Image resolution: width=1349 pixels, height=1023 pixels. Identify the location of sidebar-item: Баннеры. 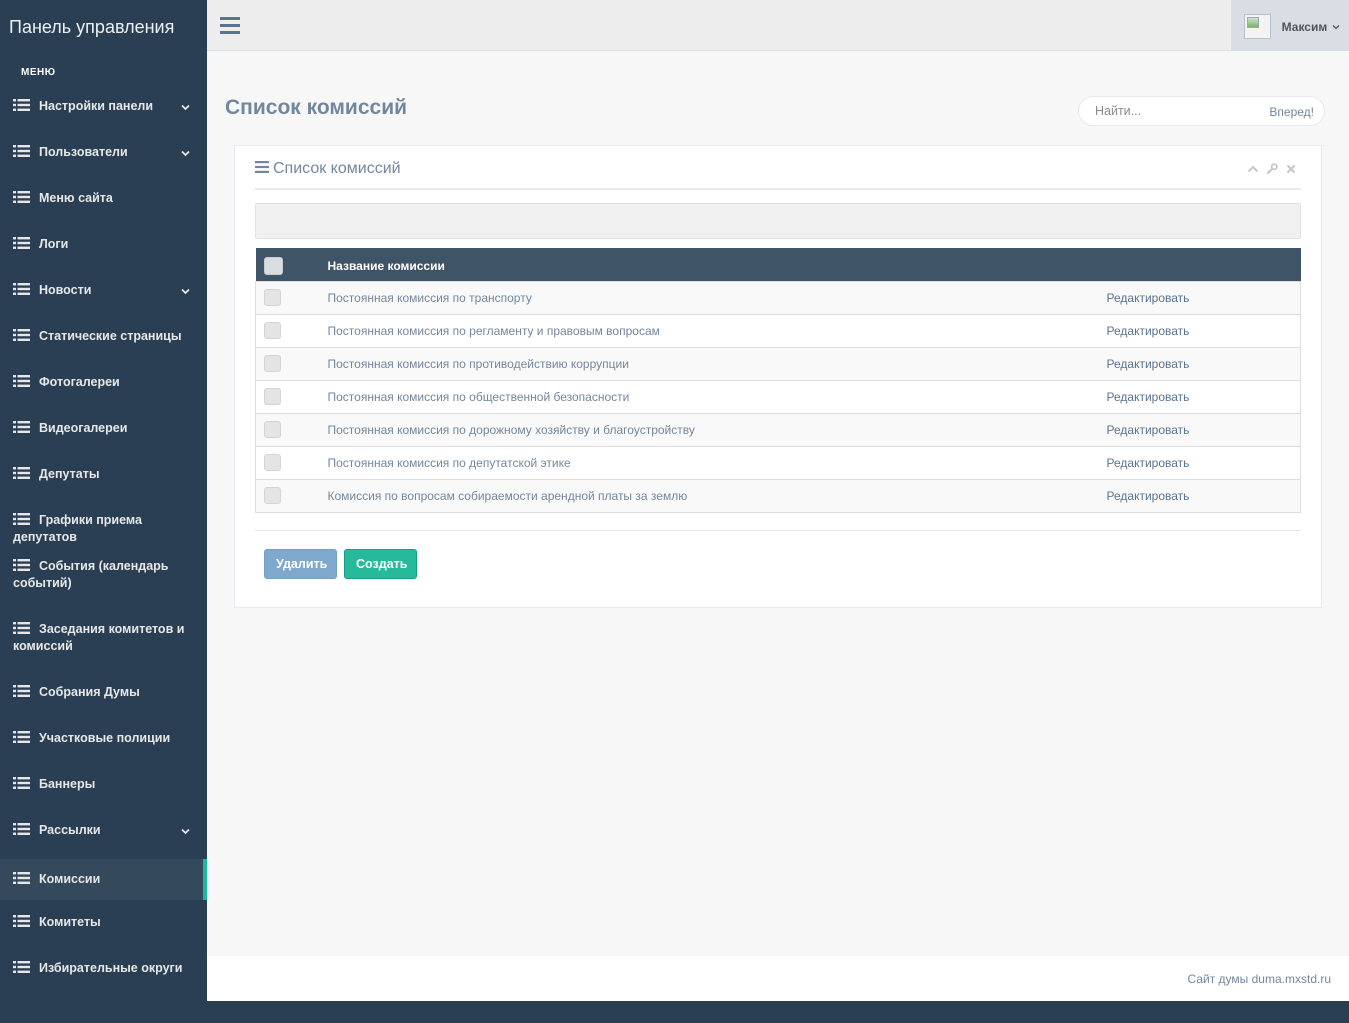
(103, 787).